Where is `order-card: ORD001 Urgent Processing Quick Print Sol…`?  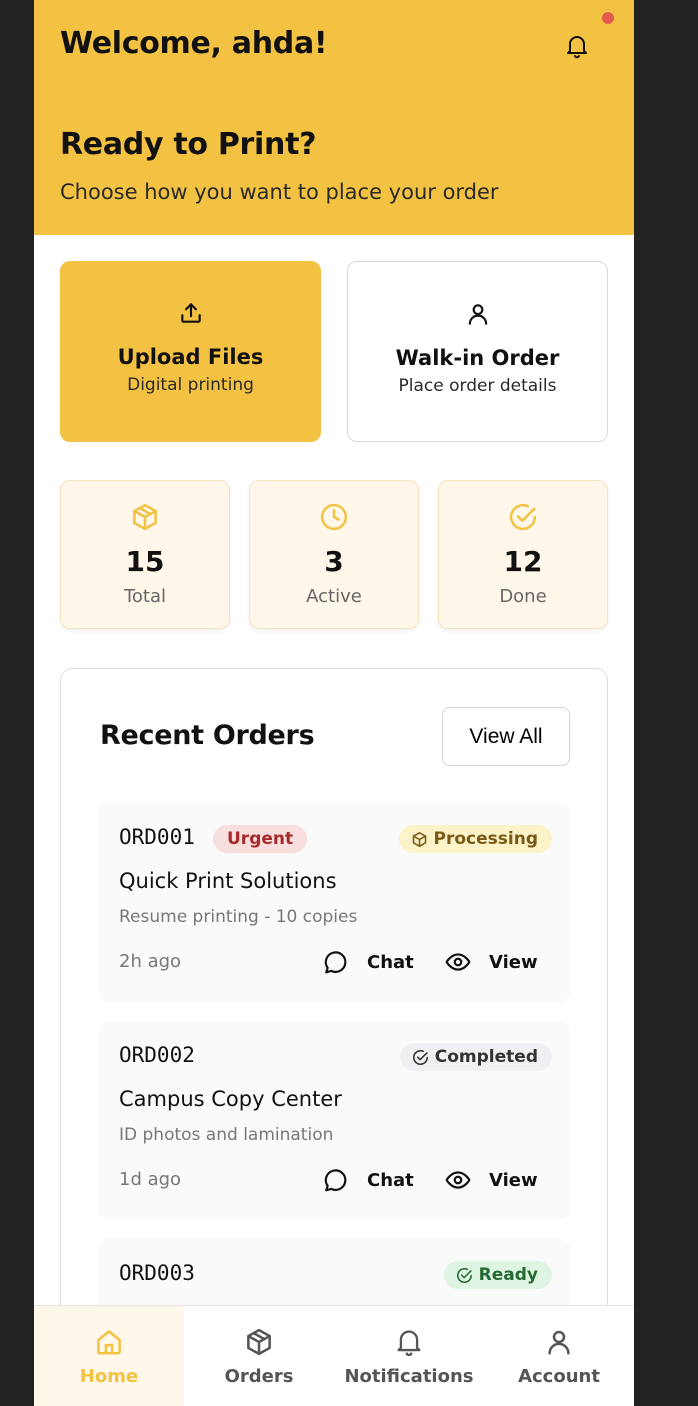 order-card: ORD001 Urgent Processing Quick Print Sol… is located at coordinates (334, 902).